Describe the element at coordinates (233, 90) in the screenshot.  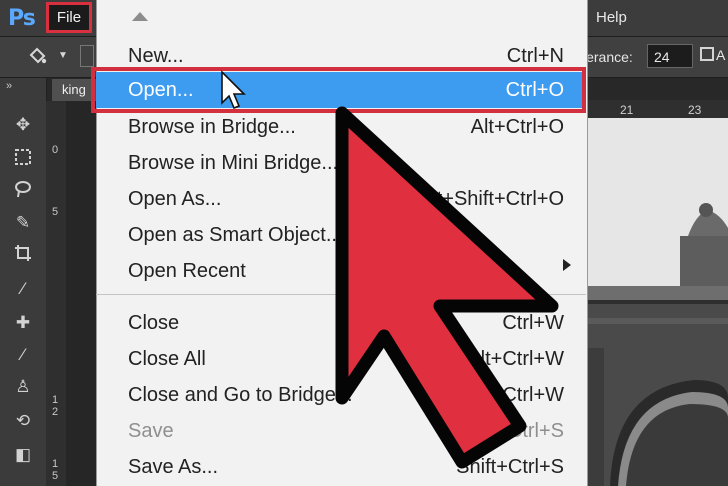
I see `mouse-cursor-icon` at that location.